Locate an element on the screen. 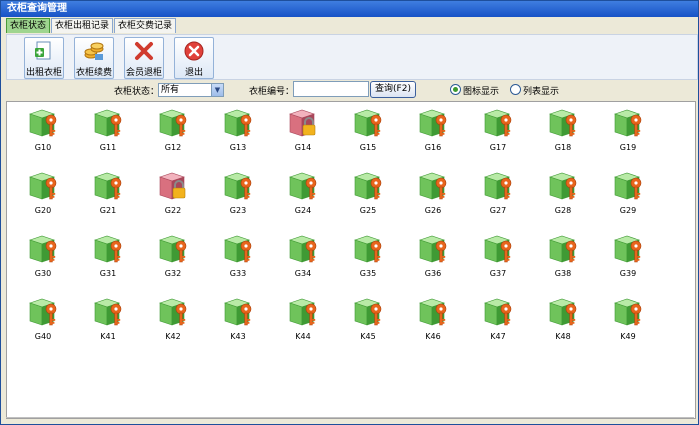 This screenshot has height=425, width=699. list-view-label: 列表显示 is located at coordinates (541, 90).